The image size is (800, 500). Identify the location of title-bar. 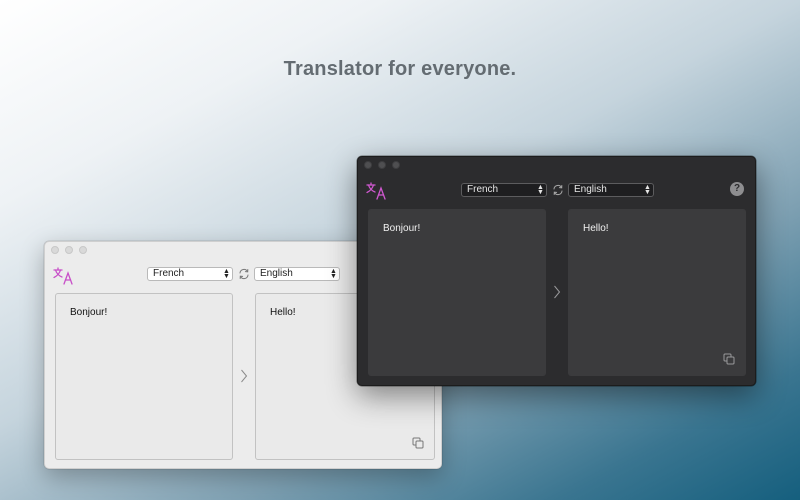
(556, 165).